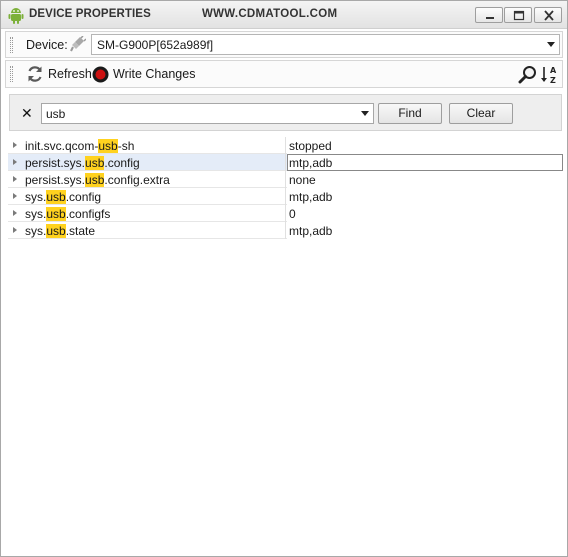 The height and width of the screenshot is (557, 568). Describe the element at coordinates (410, 113) in the screenshot. I see `find-button: Find` at that location.